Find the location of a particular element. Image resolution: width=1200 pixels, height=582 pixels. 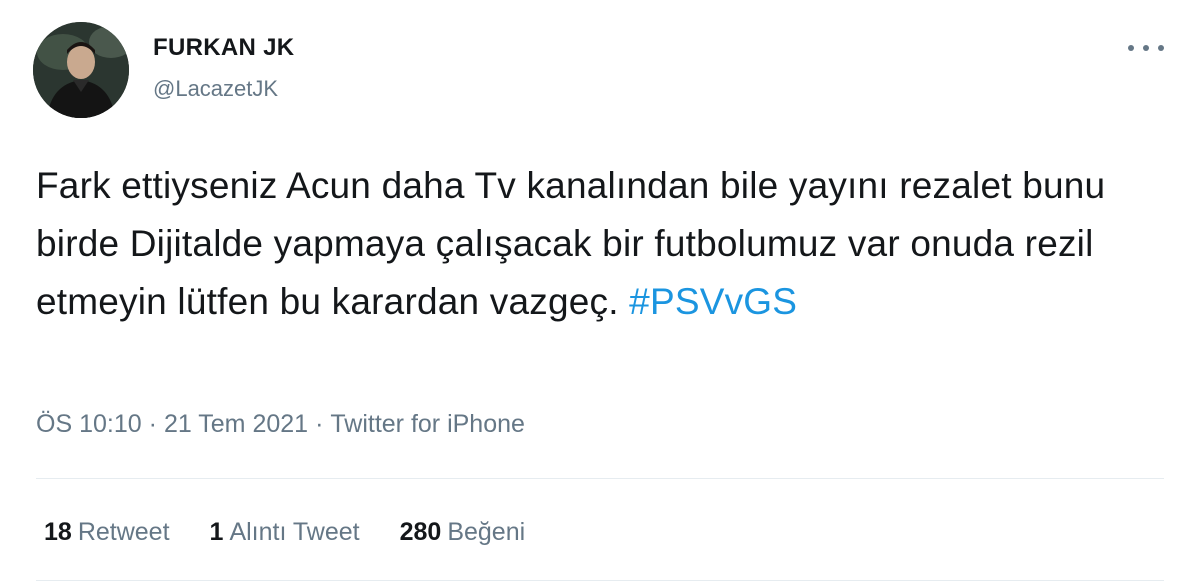

tweet-stats: 18 Retweet 1 Alıntı Tweet 280 Beğeni is located at coordinates (284, 532).